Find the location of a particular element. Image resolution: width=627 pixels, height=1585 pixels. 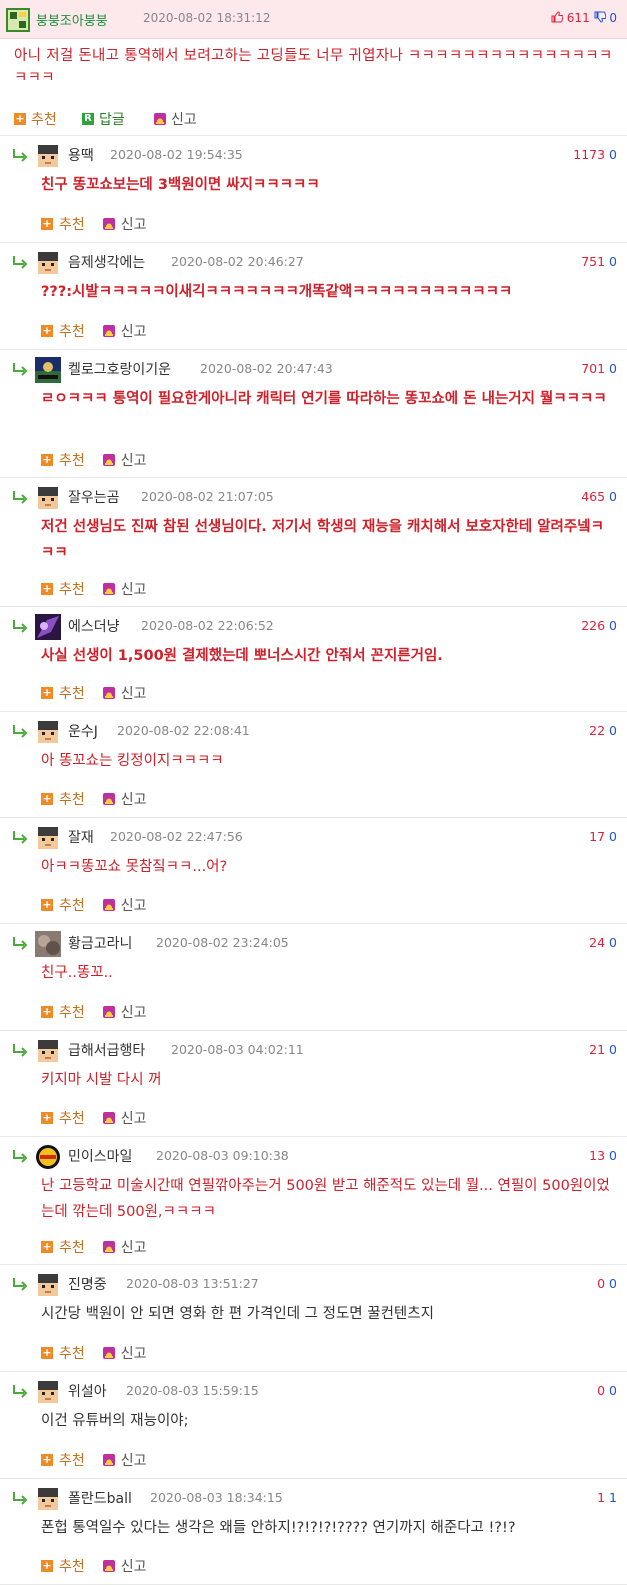

reply-downvote-count: 1 is located at coordinates (613, 1497).